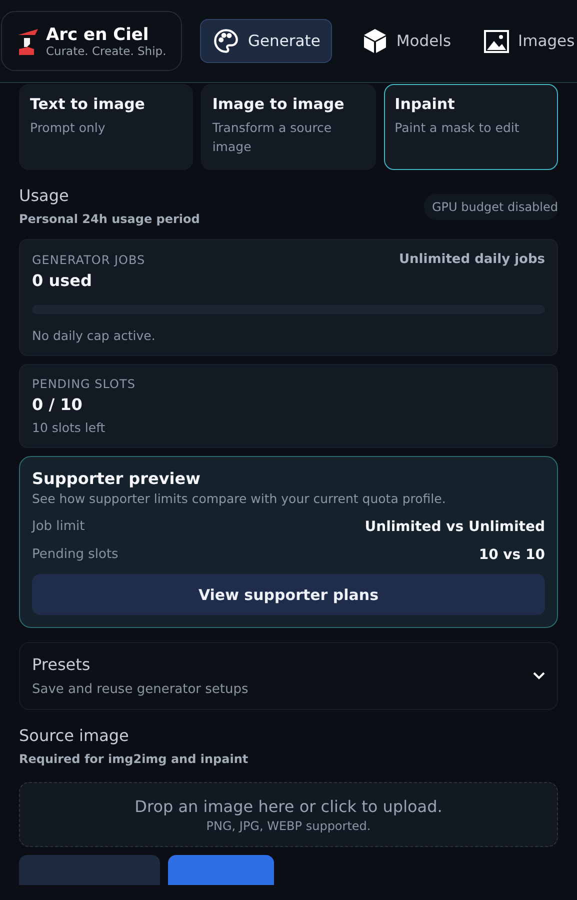 The width and height of the screenshot is (577, 900). What do you see at coordinates (497, 41) in the screenshot?
I see `image-icon` at bounding box center [497, 41].